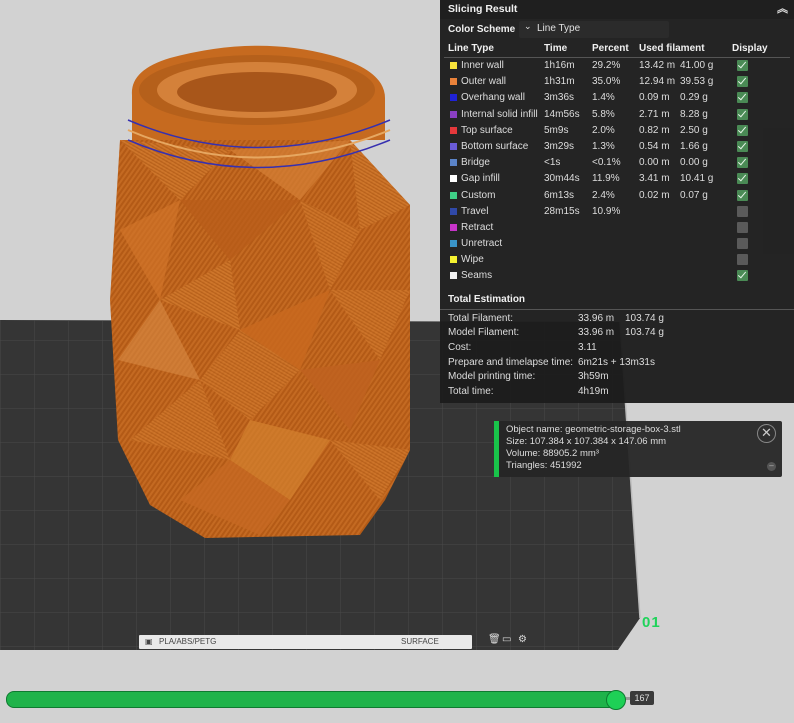 The height and width of the screenshot is (723, 794). What do you see at coordinates (480, 179) in the screenshot?
I see `line-type-name: Gap infill` at bounding box center [480, 179].